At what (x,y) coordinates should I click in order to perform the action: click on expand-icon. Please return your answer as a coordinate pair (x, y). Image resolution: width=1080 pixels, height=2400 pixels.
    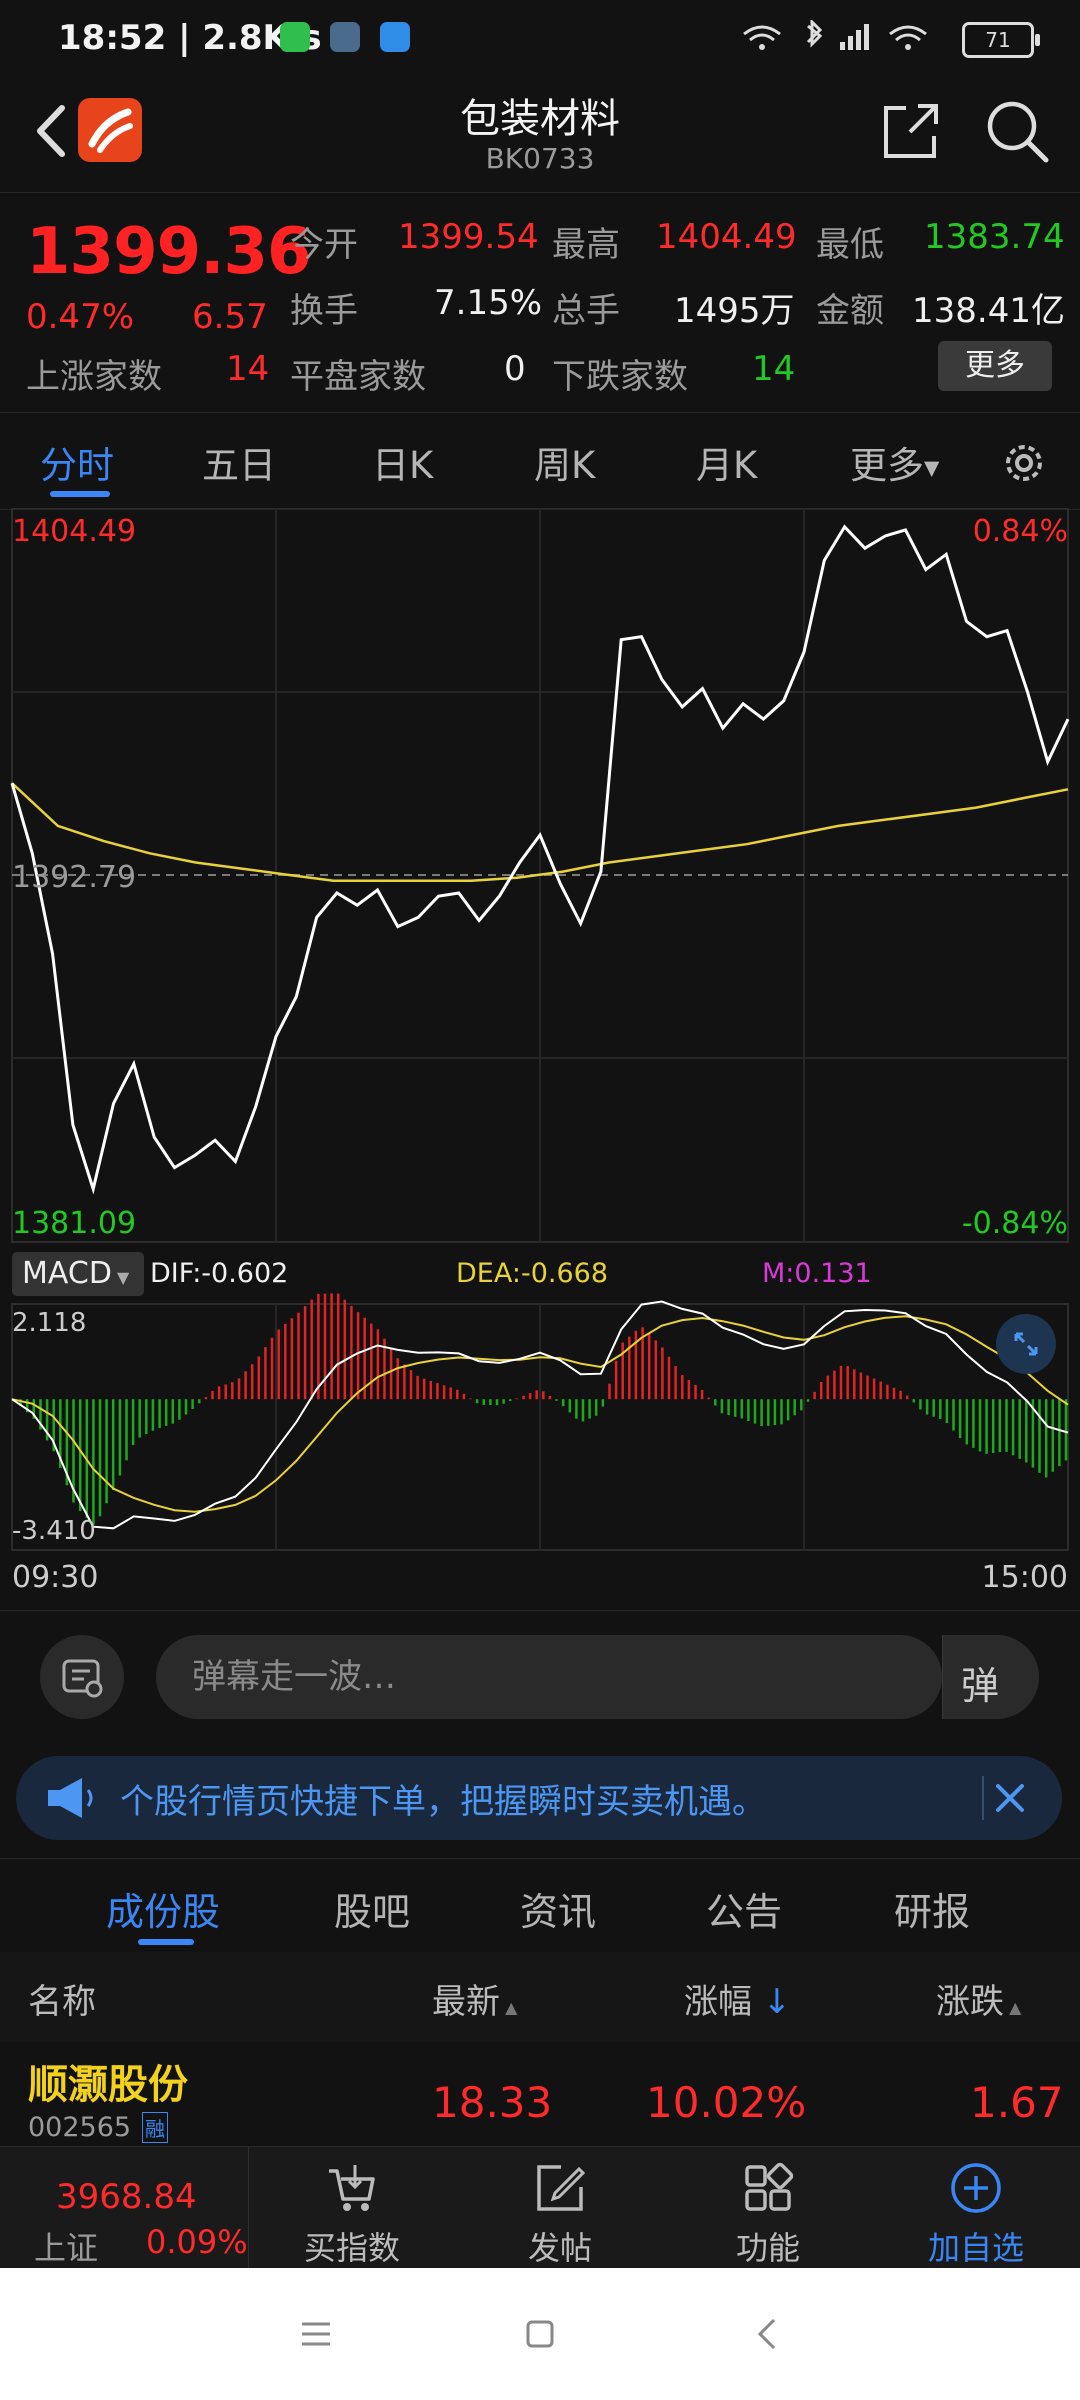
    Looking at the image, I should click on (1026, 1344).